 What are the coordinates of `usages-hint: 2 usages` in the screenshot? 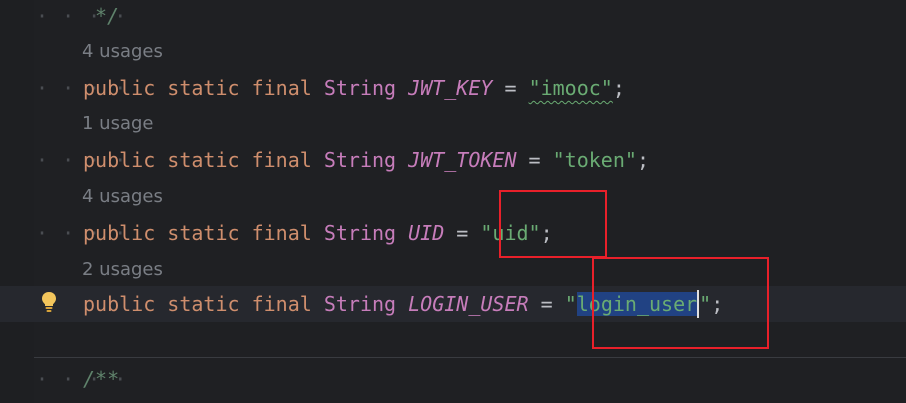 It's located at (122, 270).